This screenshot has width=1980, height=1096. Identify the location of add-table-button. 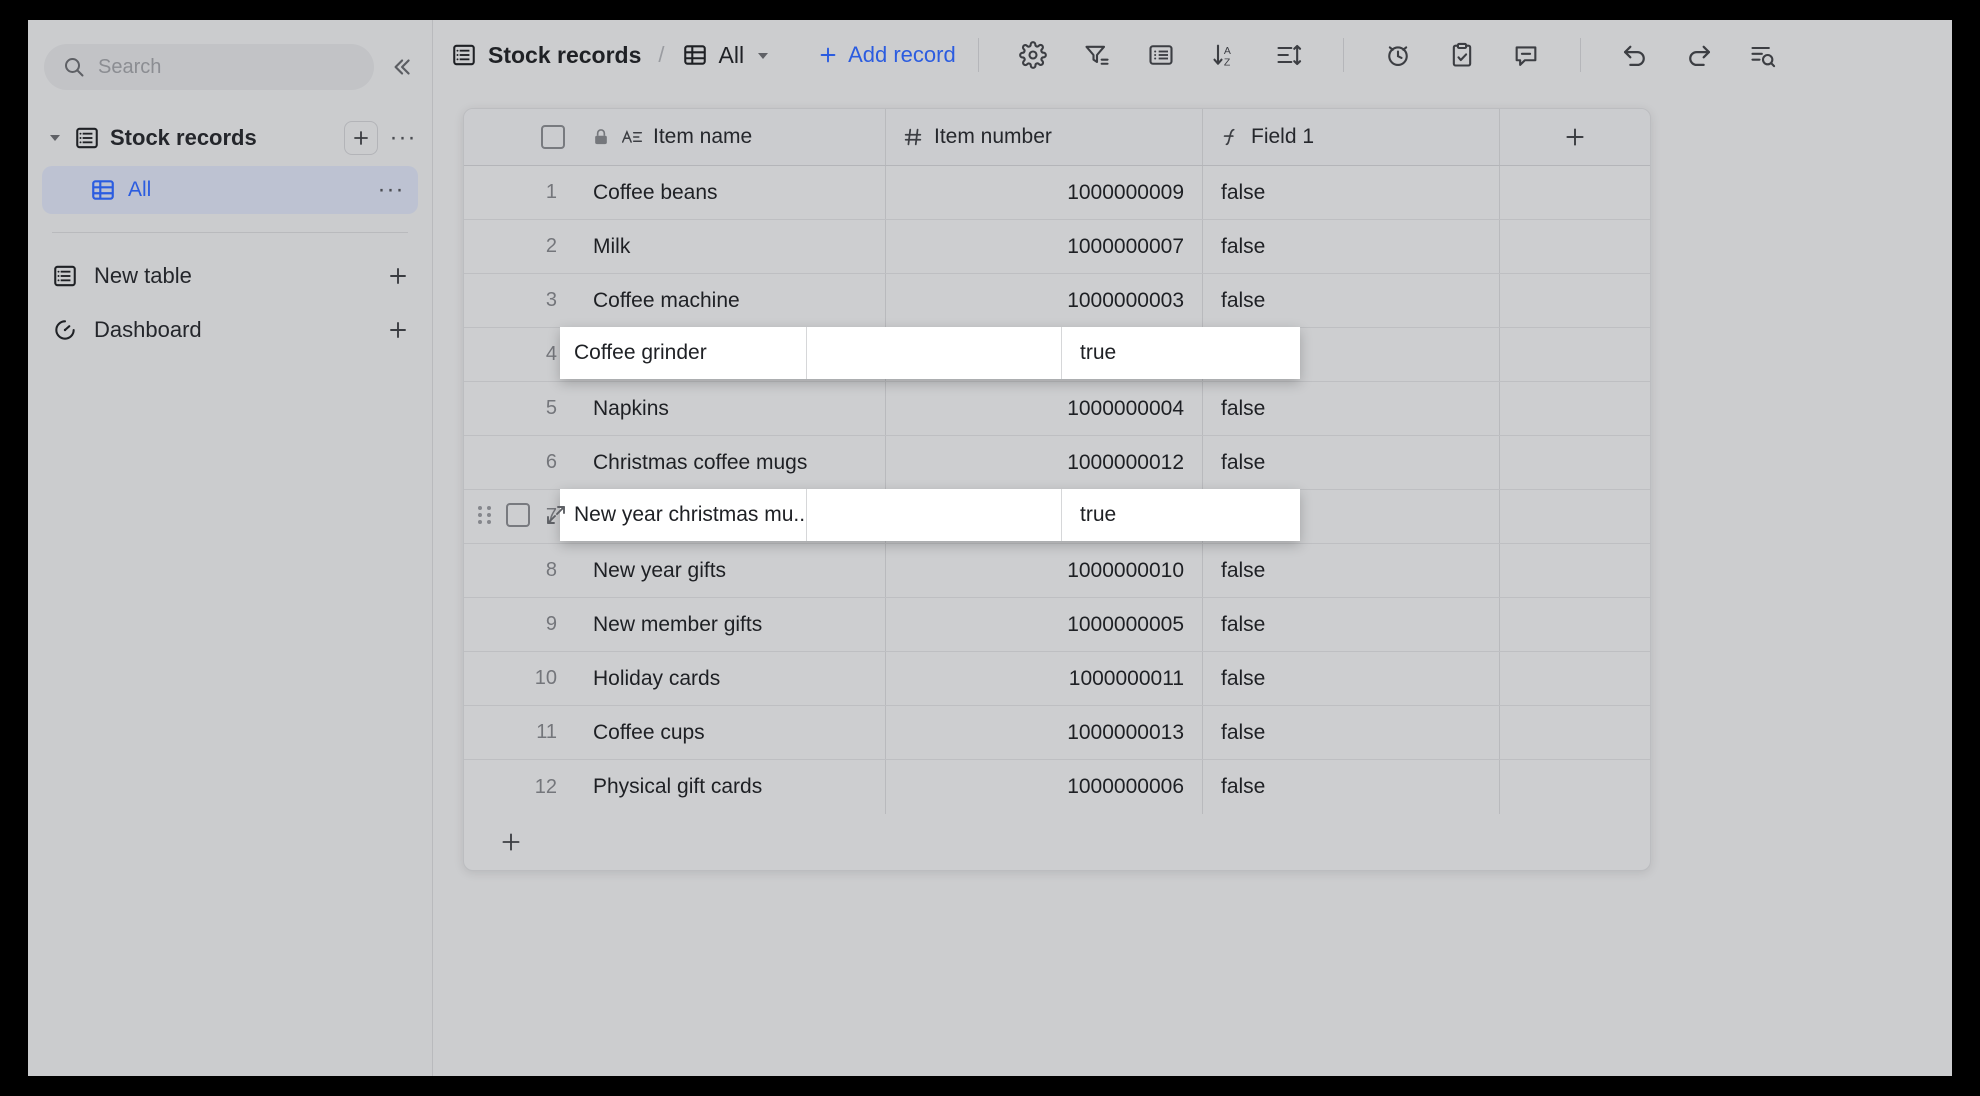
(398, 276).